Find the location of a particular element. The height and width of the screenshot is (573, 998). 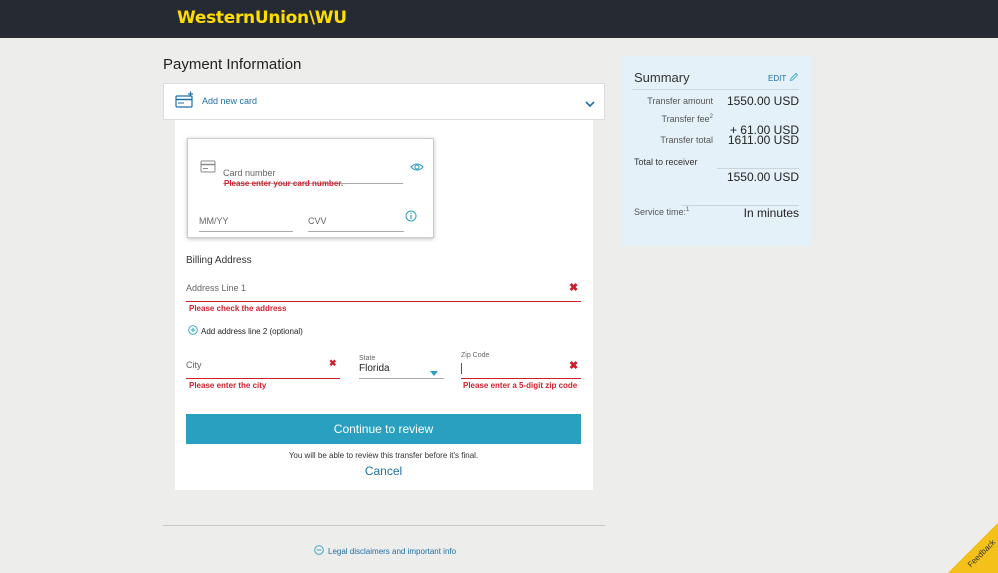

service-time-label: Service time: is located at coordinates (660, 212).